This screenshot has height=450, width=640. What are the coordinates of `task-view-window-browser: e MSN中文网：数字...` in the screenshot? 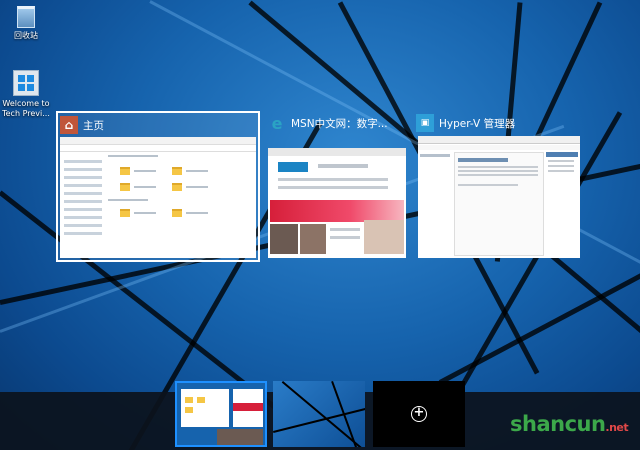 It's located at (338, 186).